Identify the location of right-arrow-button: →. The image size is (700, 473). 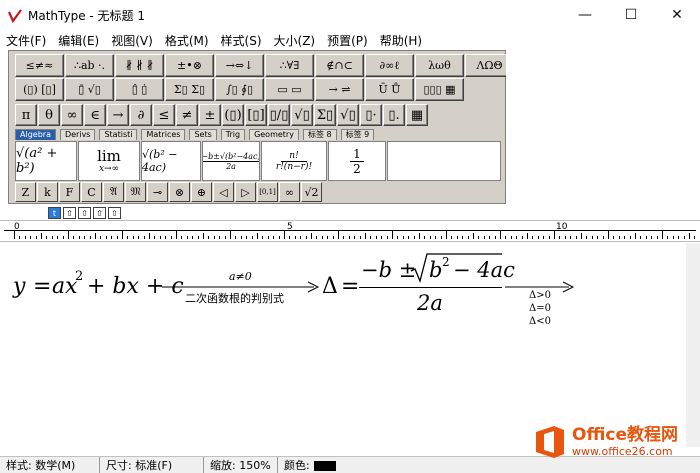
(118, 115).